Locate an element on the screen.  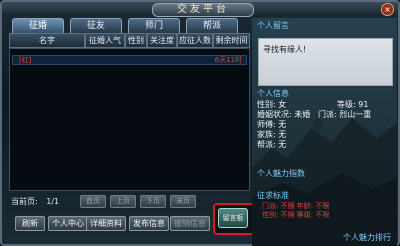
first-page-button: 首页 is located at coordinates (93, 201).